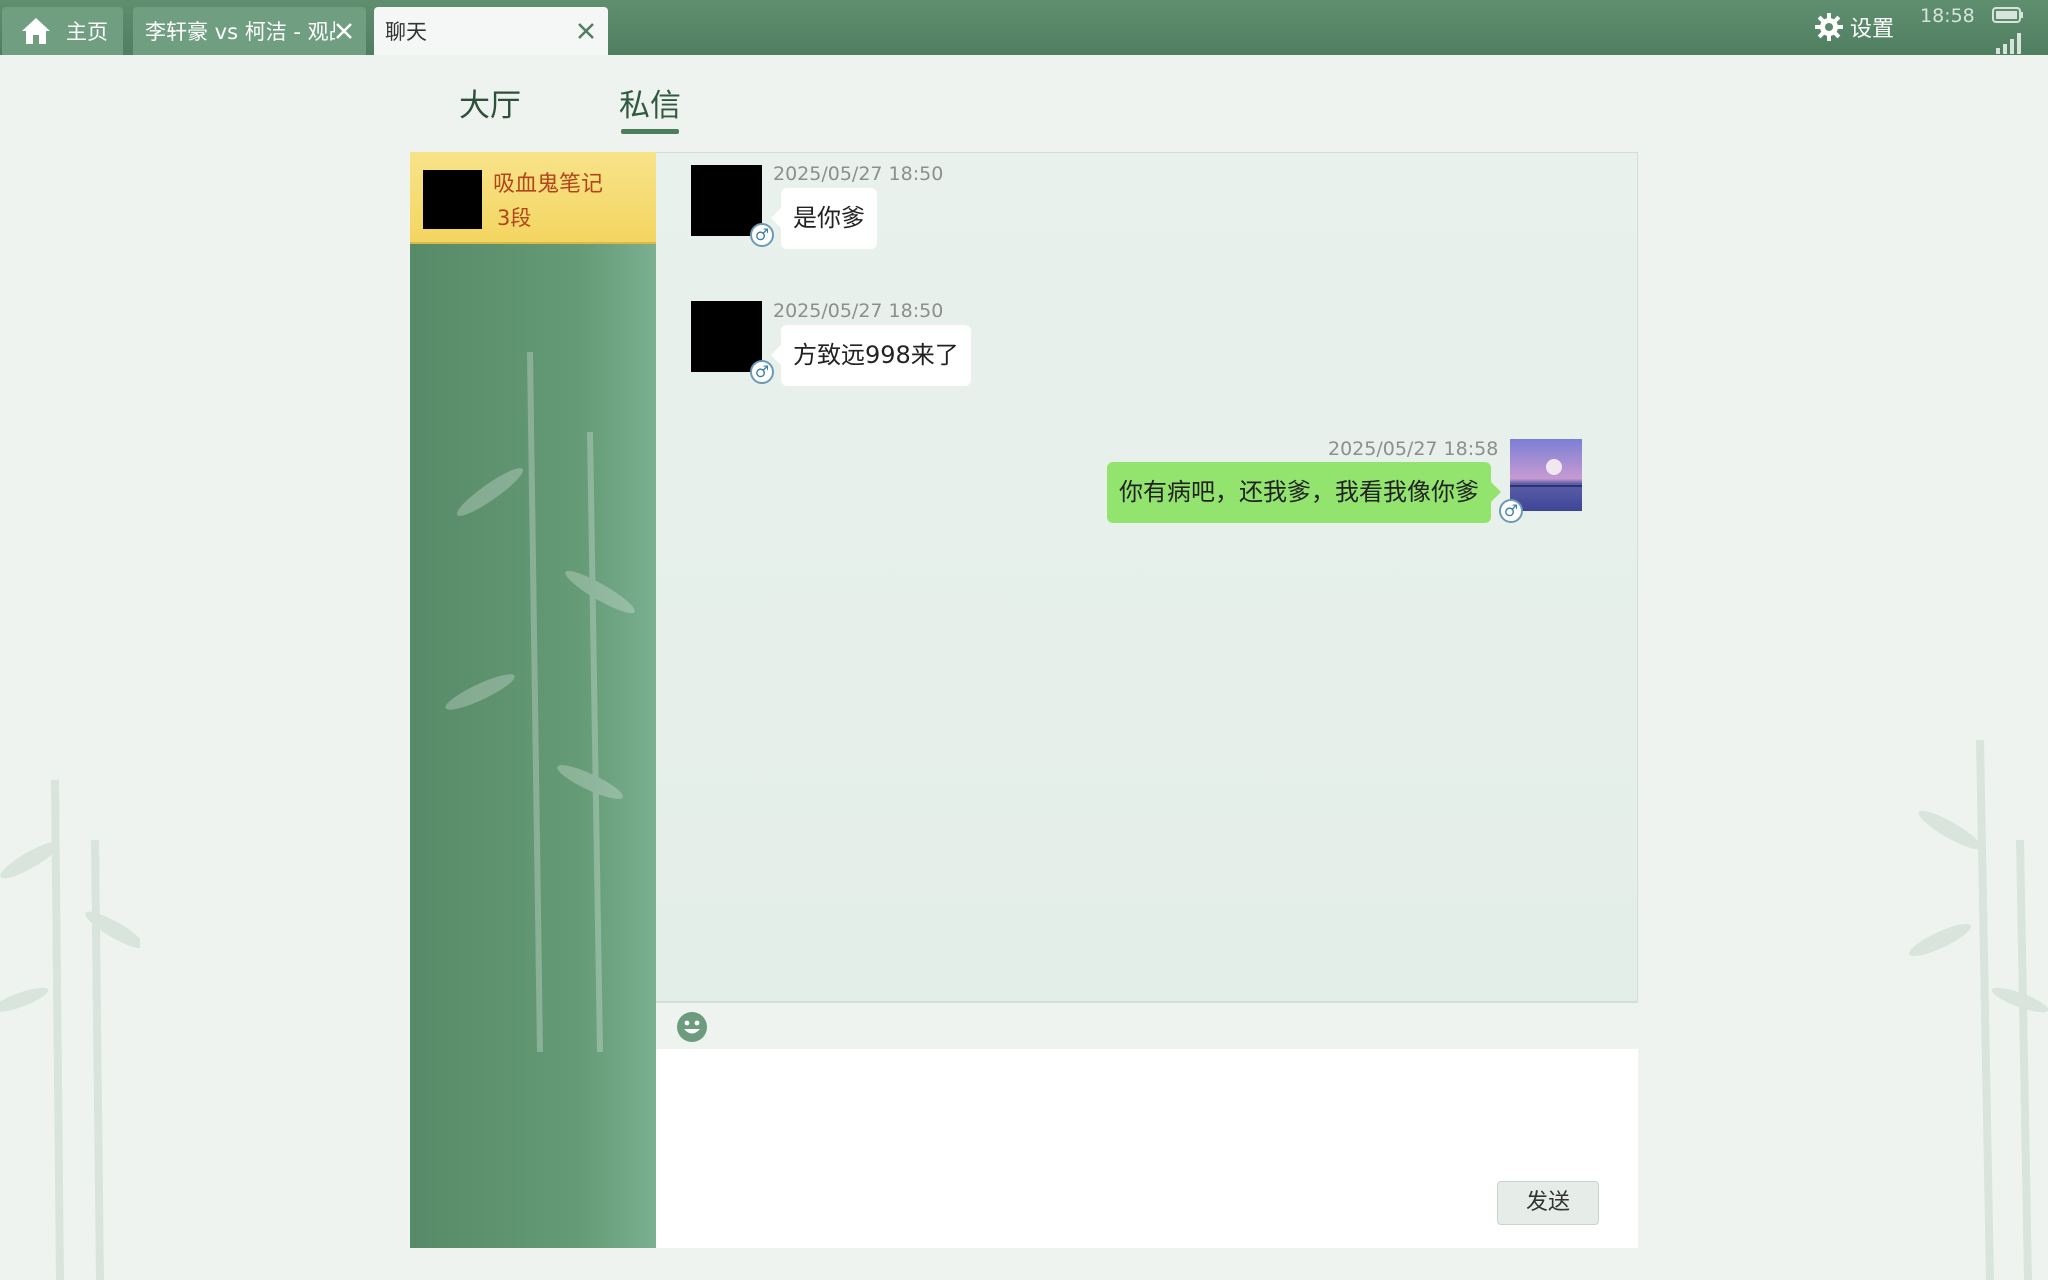 This screenshot has height=1280, width=2048. I want to click on male-icon: ♂, so click(1511, 511).